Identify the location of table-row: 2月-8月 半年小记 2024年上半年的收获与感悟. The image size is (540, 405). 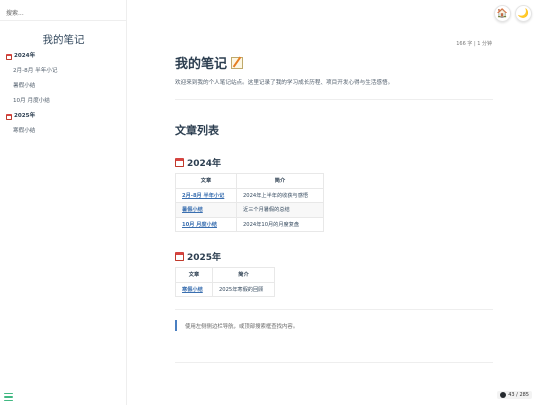
(249, 195).